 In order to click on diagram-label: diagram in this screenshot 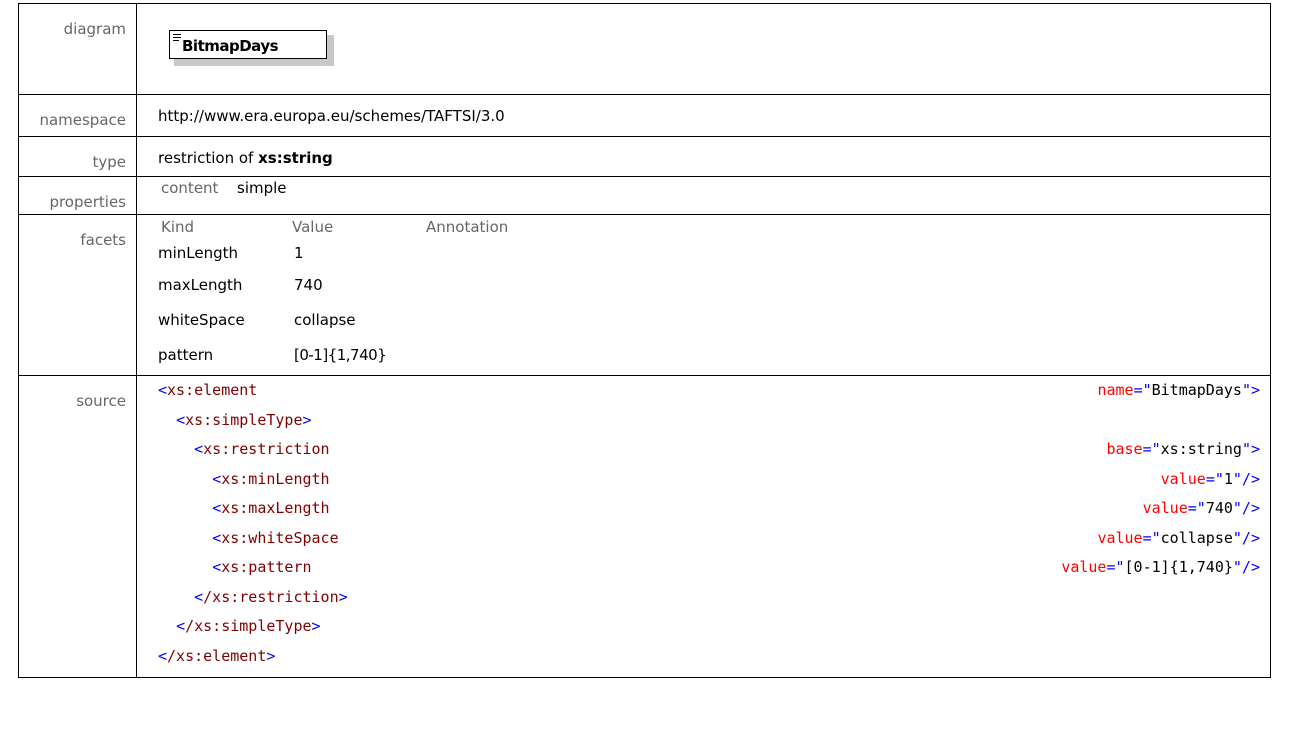, I will do `click(77, 49)`.